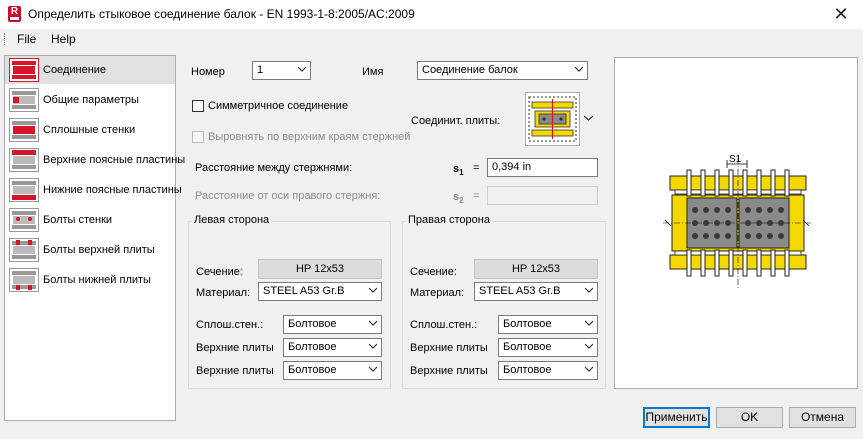 The width and height of the screenshot is (863, 439). Describe the element at coordinates (78, 220) in the screenshot. I see `sidebar-item-label: Болты стенки` at that location.